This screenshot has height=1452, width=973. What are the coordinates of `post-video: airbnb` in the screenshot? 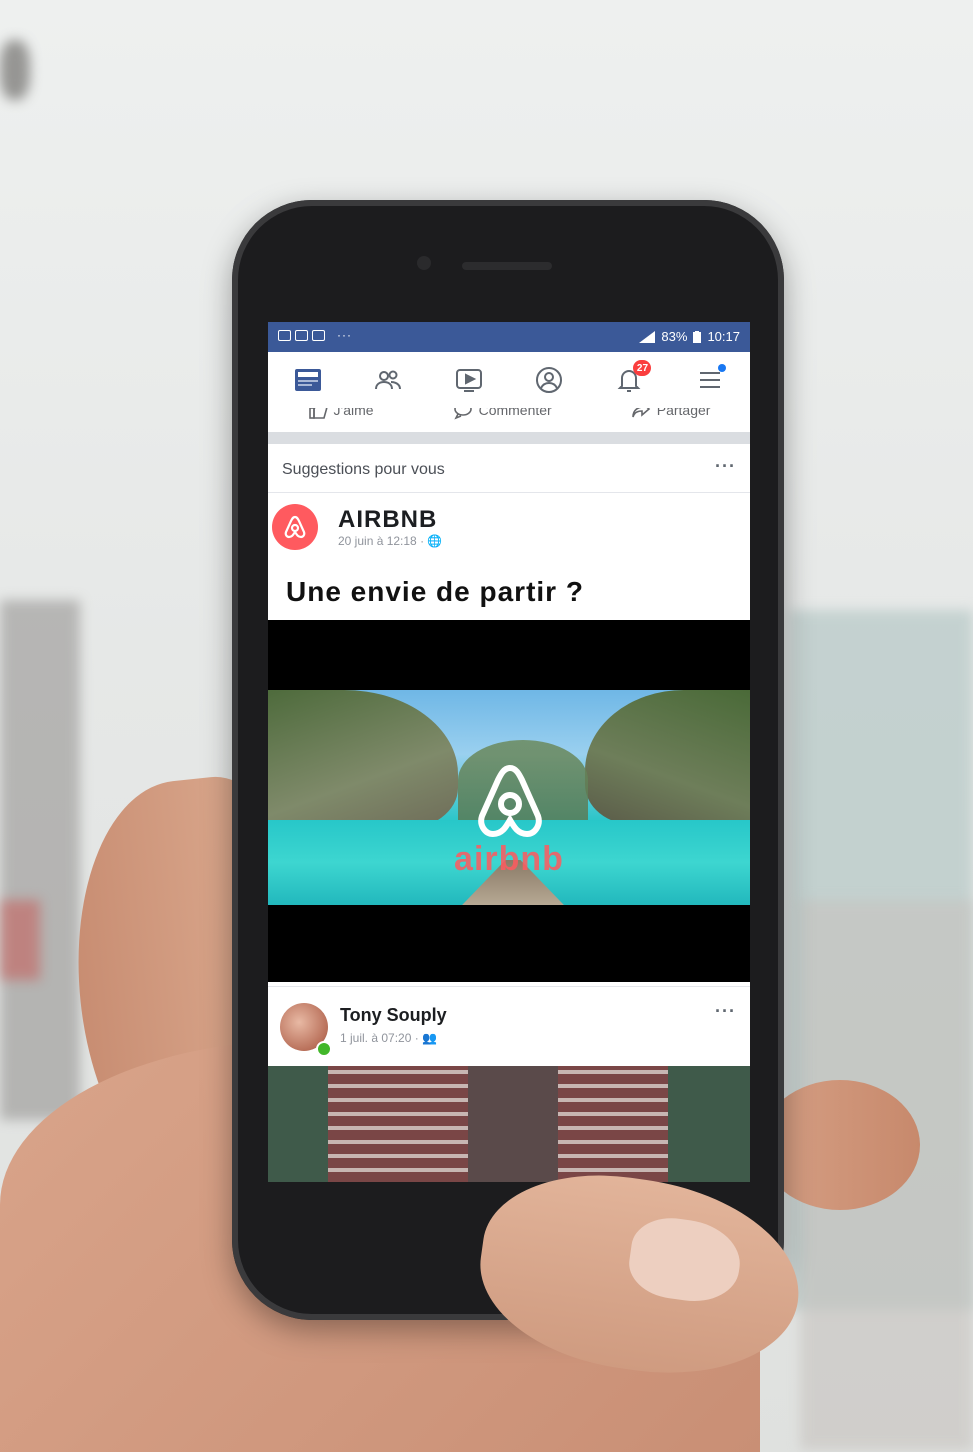 It's located at (509, 801).